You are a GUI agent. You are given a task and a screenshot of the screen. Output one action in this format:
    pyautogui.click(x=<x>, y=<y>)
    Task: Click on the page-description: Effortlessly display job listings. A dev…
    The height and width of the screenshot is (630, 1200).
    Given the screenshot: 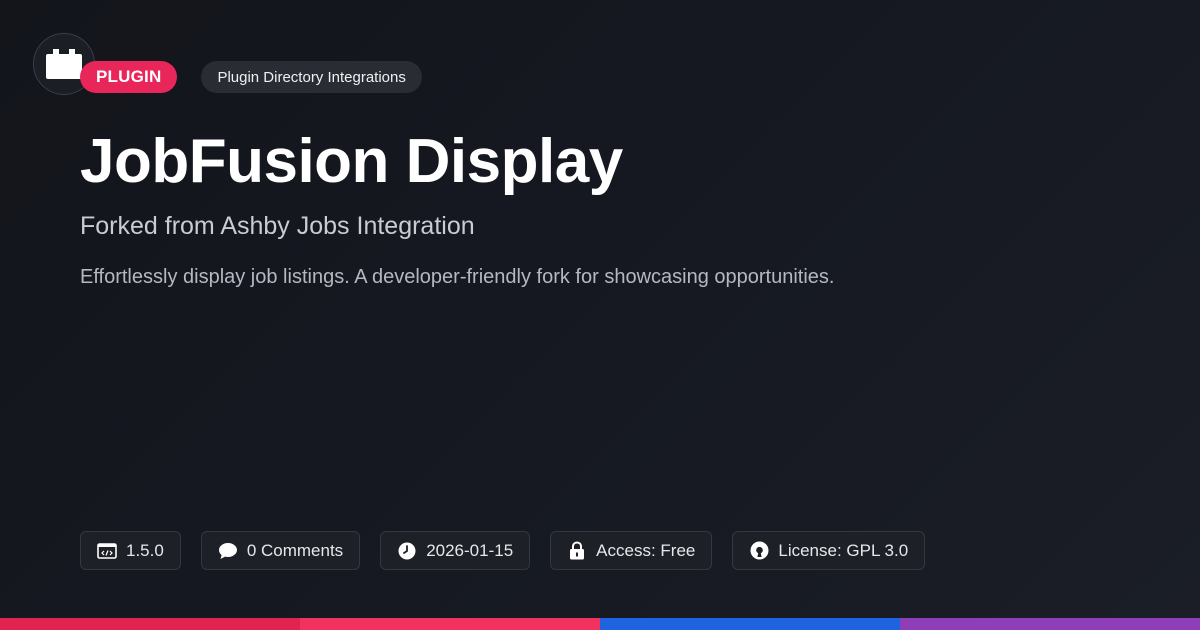 What is the action you would take?
    pyautogui.click(x=457, y=277)
    